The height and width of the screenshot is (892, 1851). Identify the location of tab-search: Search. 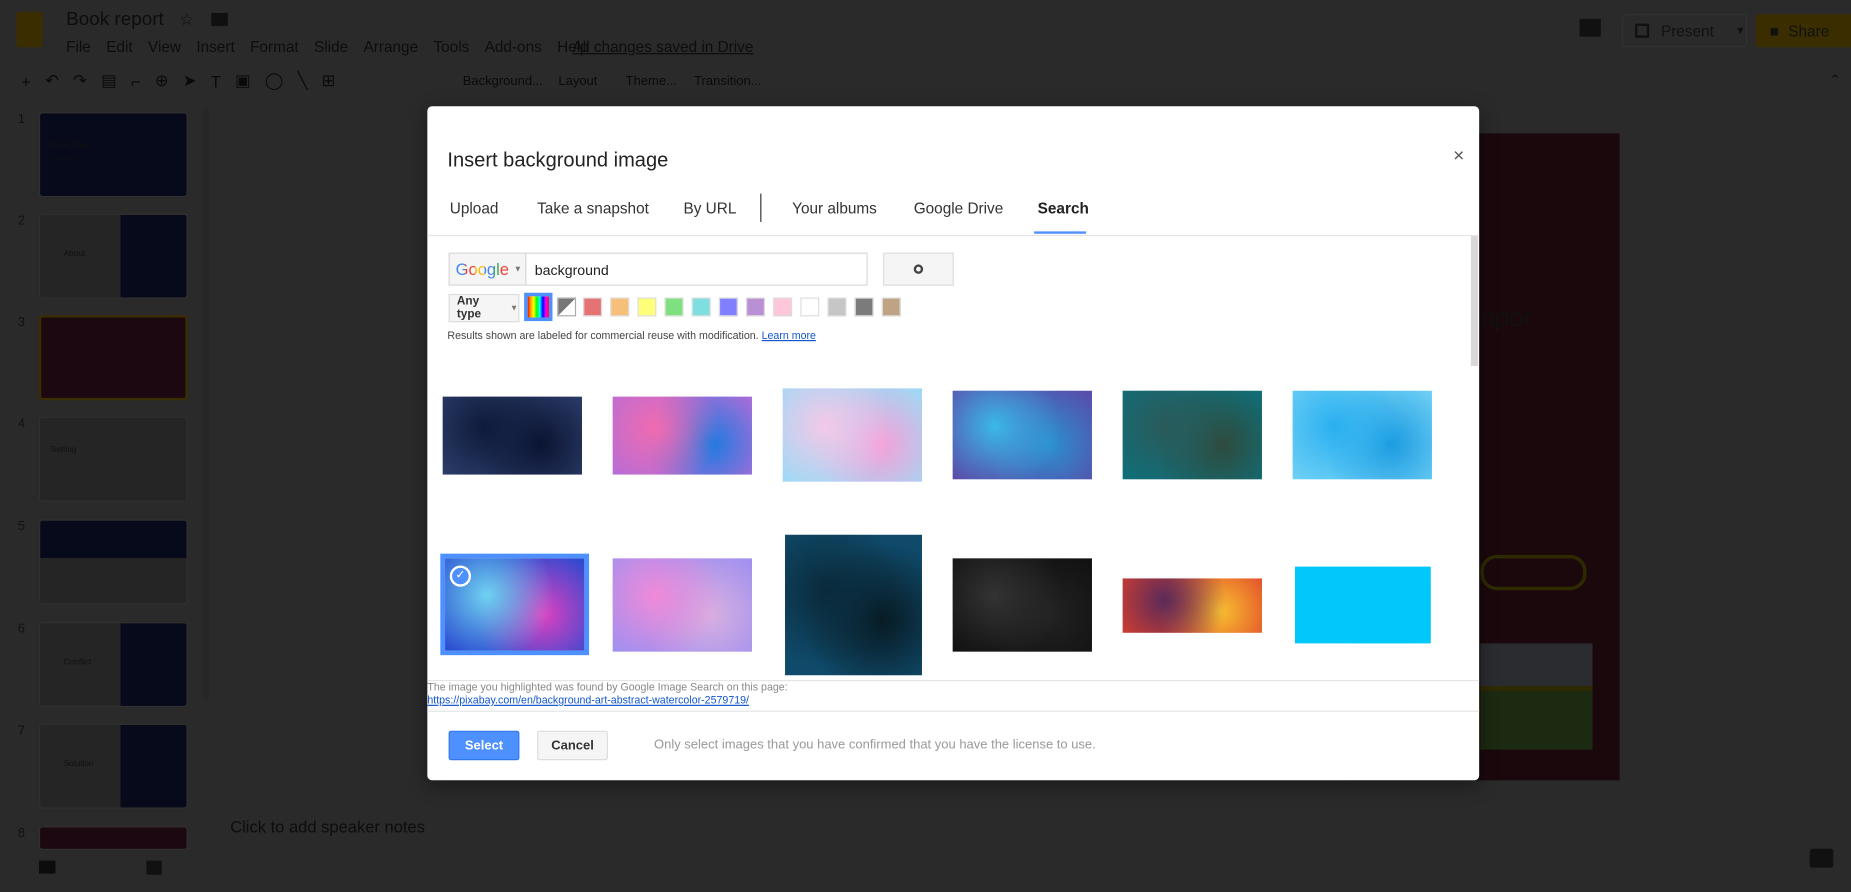
(1063, 209).